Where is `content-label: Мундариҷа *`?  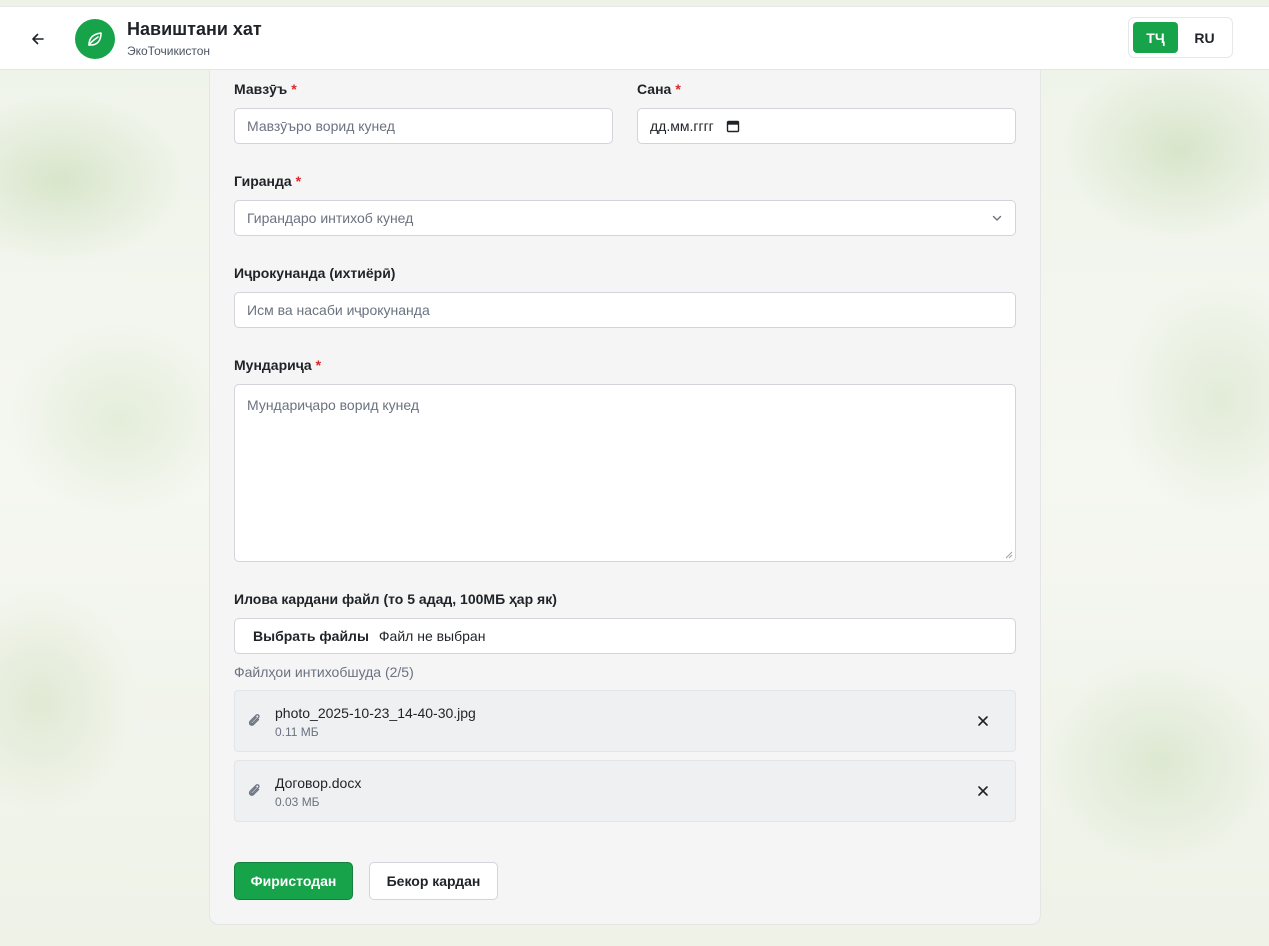 content-label: Мундариҷа * is located at coordinates (277, 365).